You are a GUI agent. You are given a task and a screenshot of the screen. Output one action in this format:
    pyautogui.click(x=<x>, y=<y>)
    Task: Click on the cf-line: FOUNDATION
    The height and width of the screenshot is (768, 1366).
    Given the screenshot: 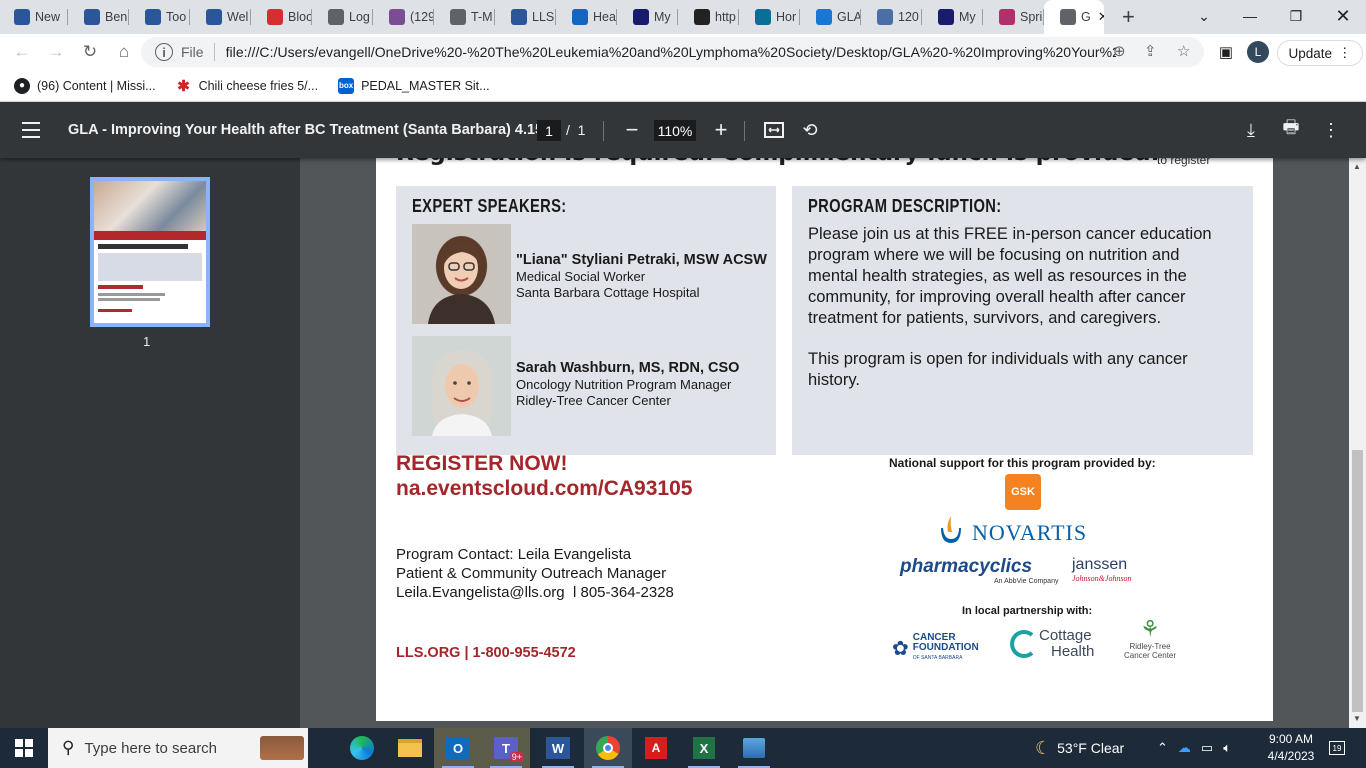 What is the action you would take?
    pyautogui.click(x=945, y=647)
    